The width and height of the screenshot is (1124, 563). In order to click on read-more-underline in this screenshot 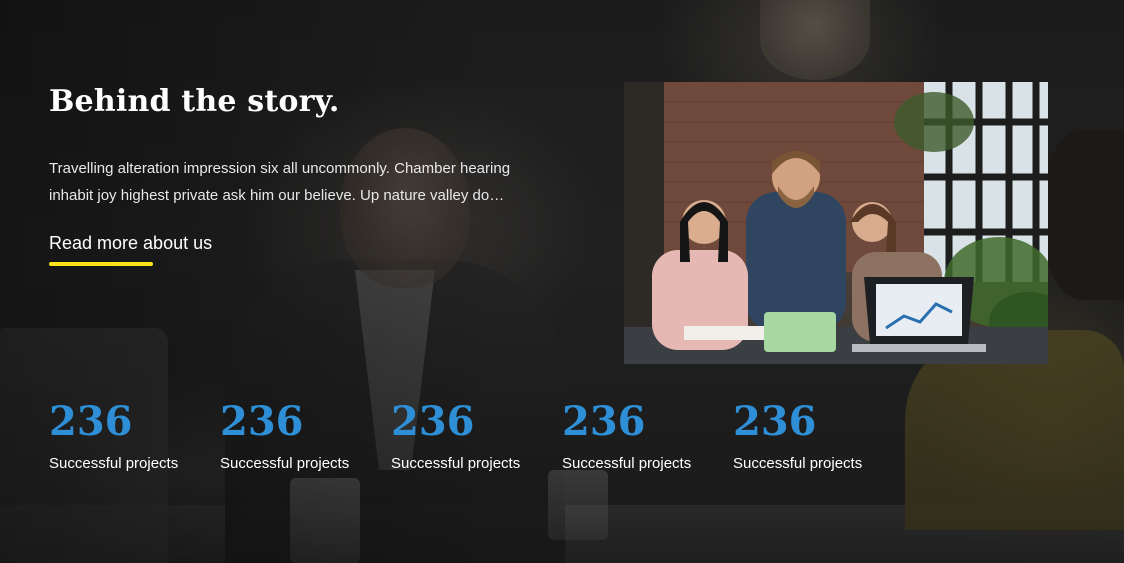, I will do `click(101, 264)`.